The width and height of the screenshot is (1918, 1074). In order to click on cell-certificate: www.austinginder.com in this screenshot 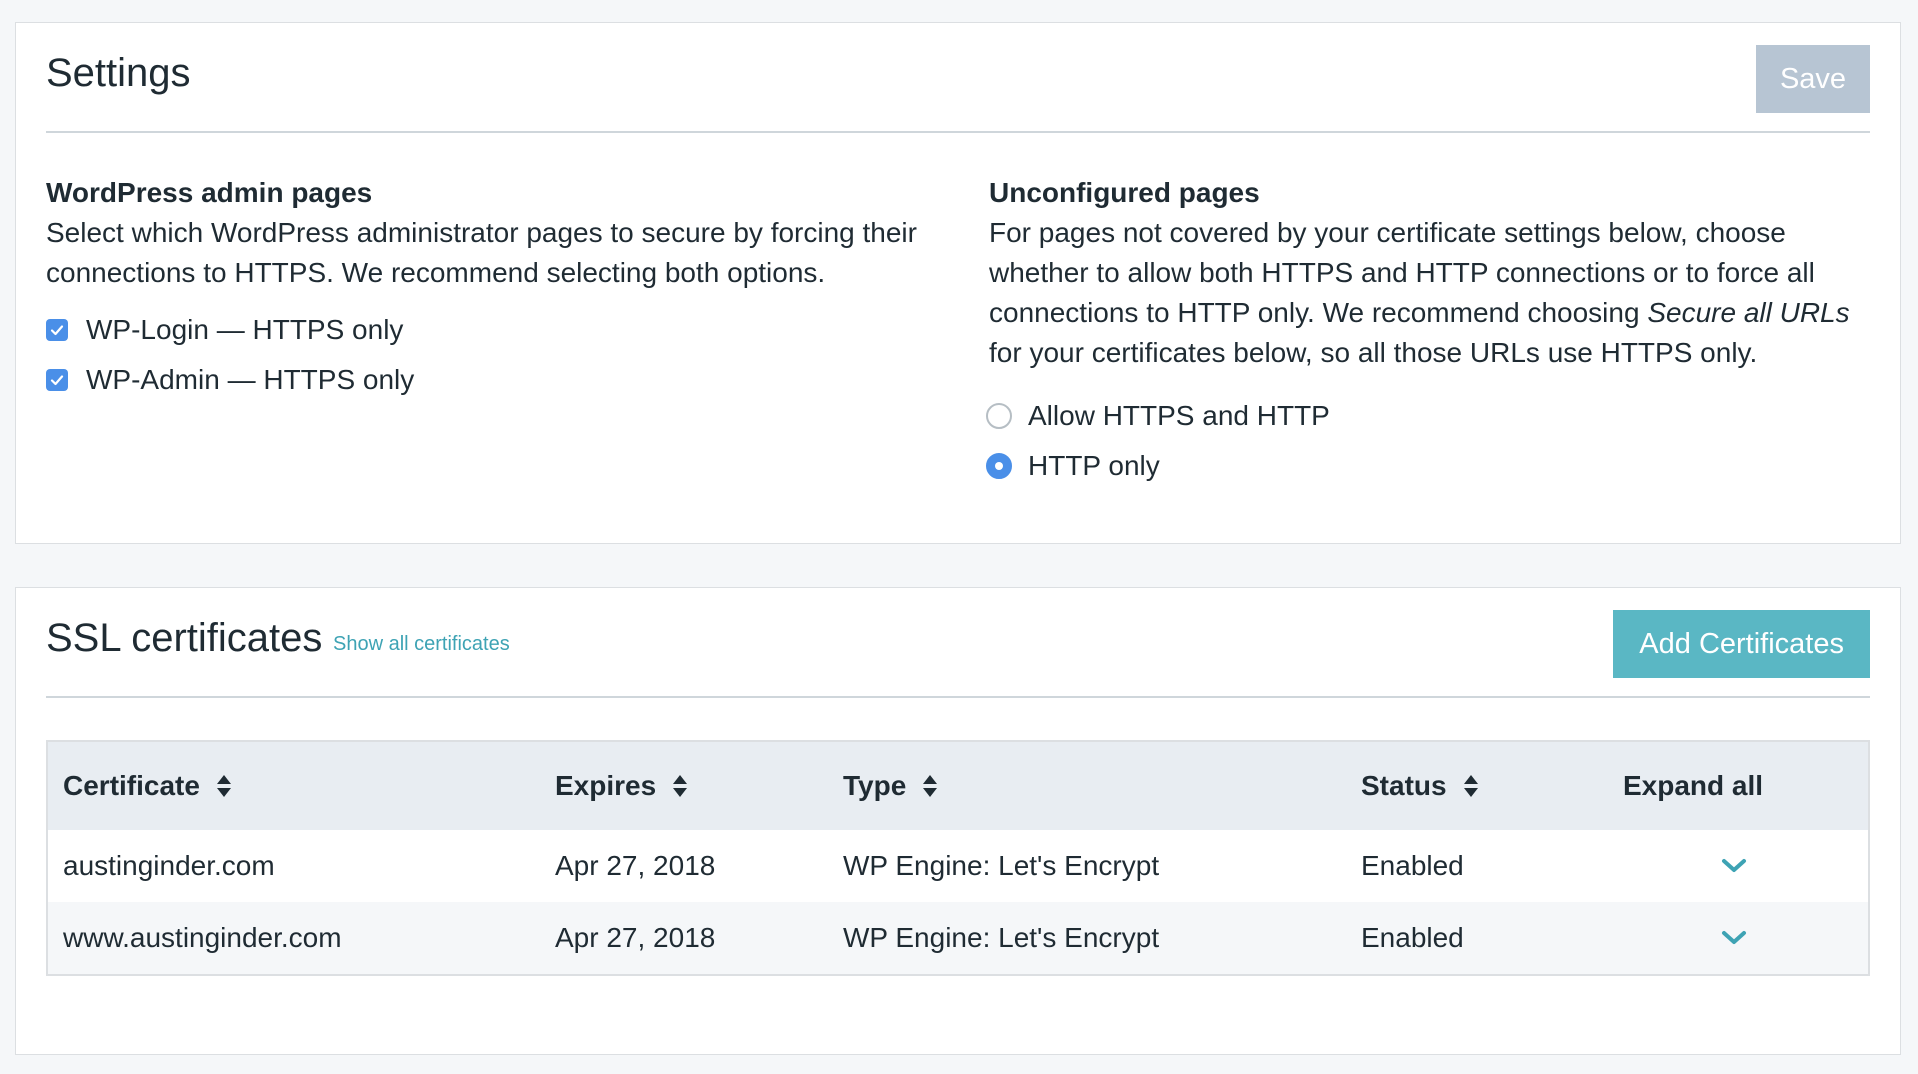, I will do `click(202, 937)`.